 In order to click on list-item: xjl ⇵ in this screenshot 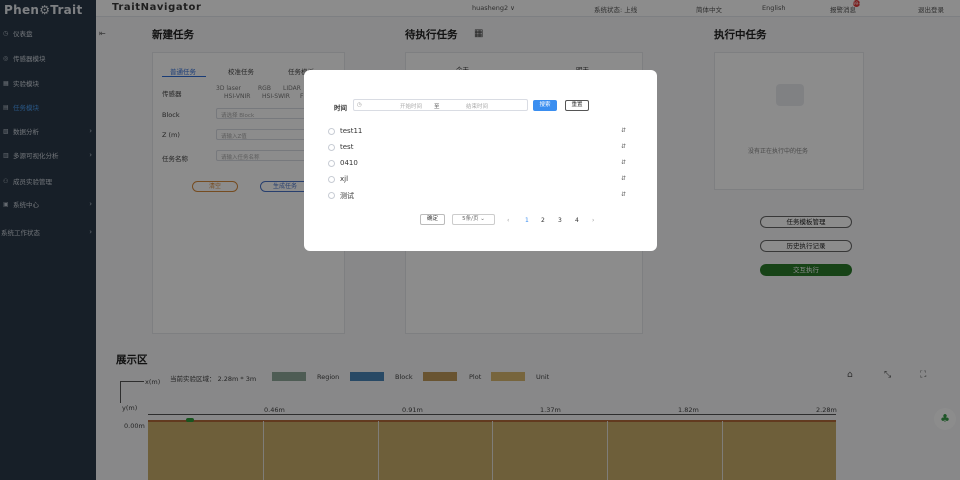, I will do `click(478, 180)`.